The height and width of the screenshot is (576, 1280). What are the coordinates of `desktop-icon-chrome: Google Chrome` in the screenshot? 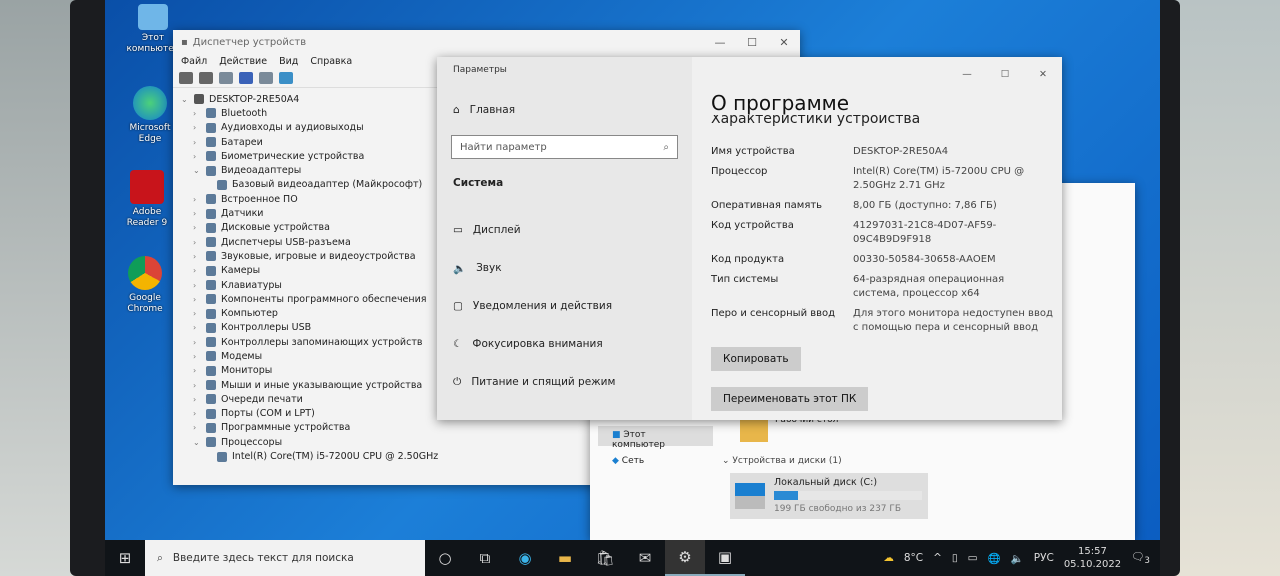 It's located at (145, 285).